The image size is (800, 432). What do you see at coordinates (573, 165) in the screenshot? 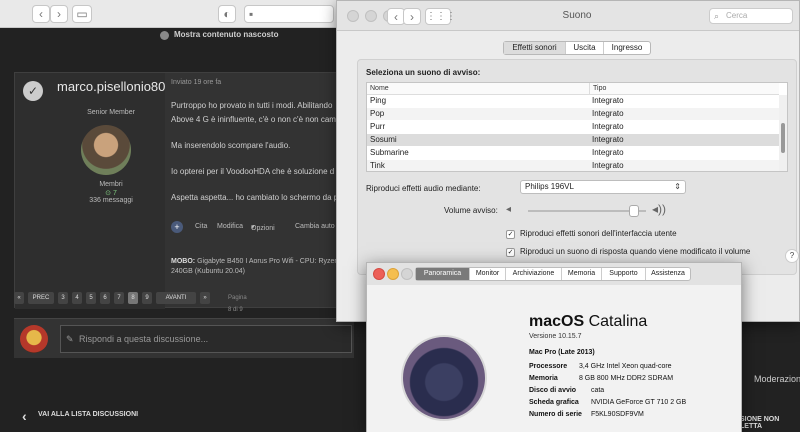
I see `table-row: Tink Integrato` at bounding box center [573, 165].